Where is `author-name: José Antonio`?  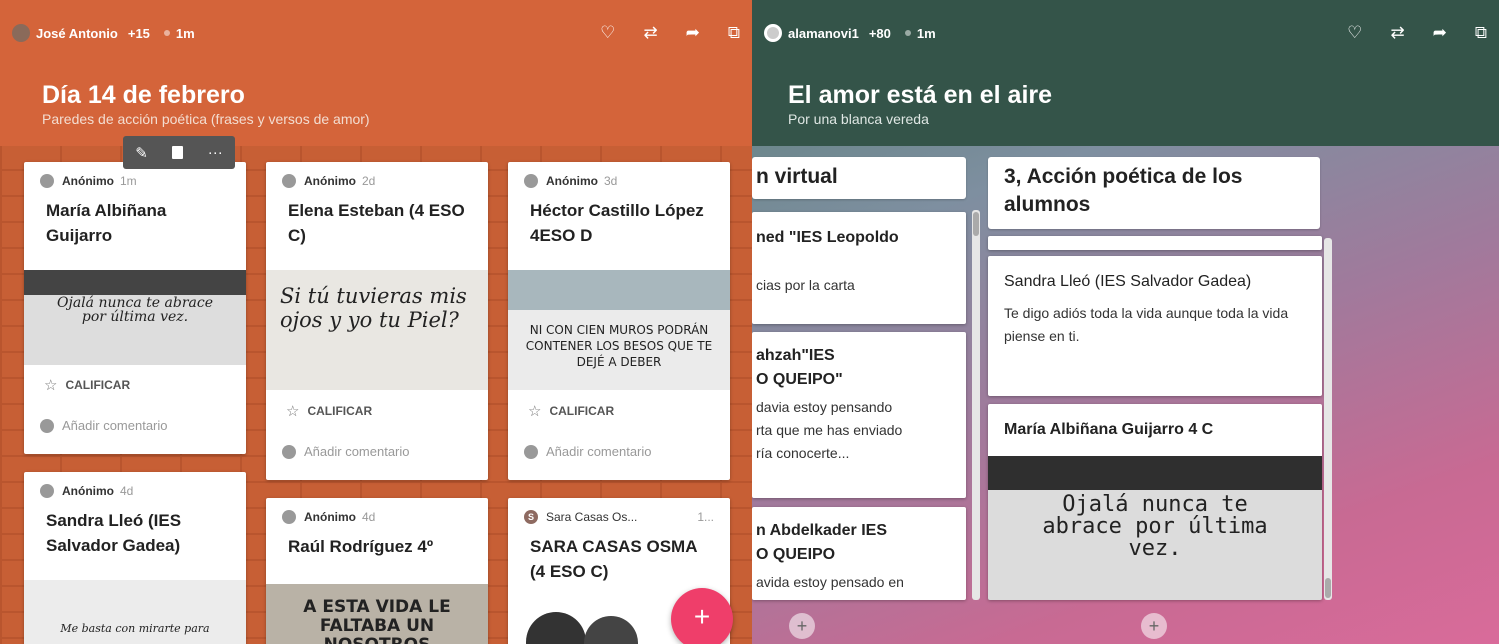 author-name: José Antonio is located at coordinates (77, 33).